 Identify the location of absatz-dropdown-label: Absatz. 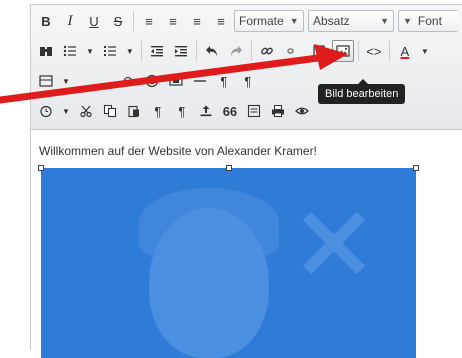
(331, 21).